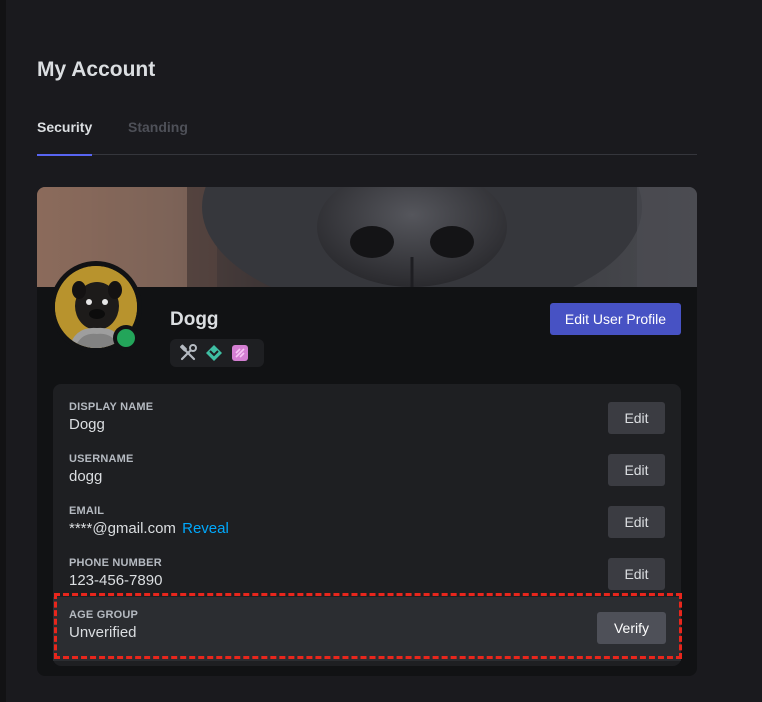 Image resolution: width=762 pixels, height=702 pixels. I want to click on field-display-name: DISPLAY NAME Dogg, so click(111, 417).